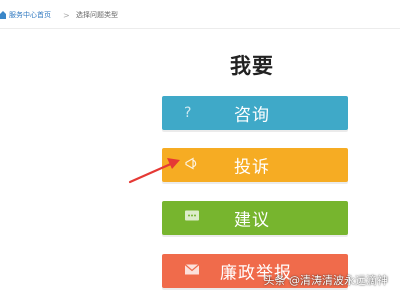 Image resolution: width=400 pixels, height=300 pixels. I want to click on envelope-icon, so click(192, 271).